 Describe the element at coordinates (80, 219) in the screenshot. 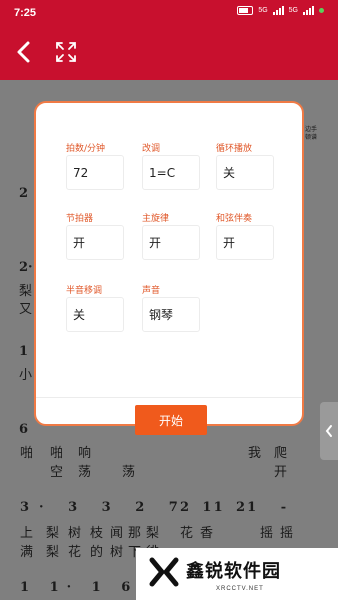

I see `field-label: 节拍器` at that location.